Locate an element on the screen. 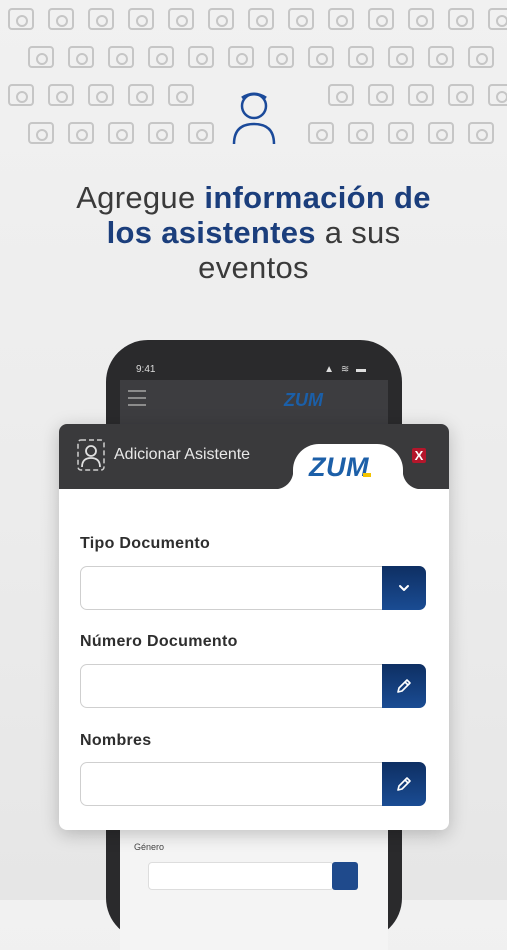  numero-documento-input is located at coordinates (253, 686).